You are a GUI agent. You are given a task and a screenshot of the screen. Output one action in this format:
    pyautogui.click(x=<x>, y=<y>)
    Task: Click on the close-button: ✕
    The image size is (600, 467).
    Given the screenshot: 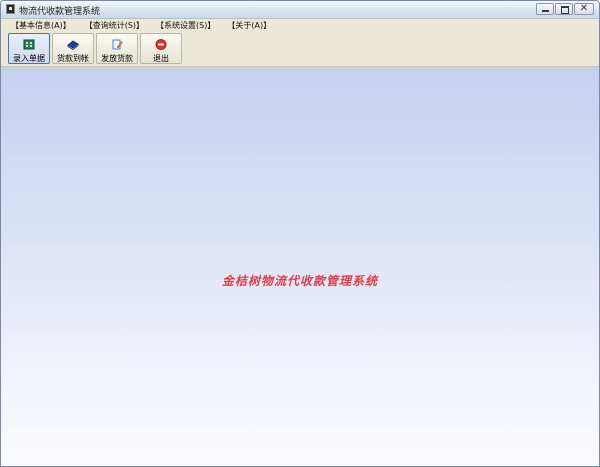 What is the action you would take?
    pyautogui.click(x=584, y=9)
    